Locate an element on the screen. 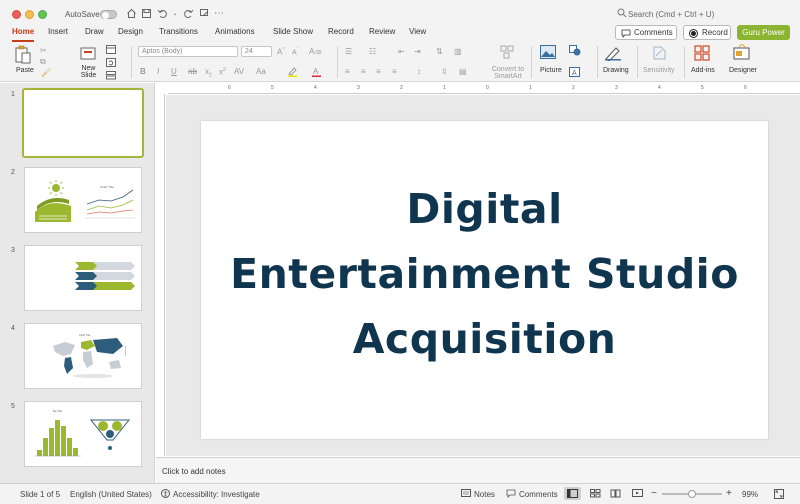 The image size is (800, 504). increase-indent-icon: ⇥ is located at coordinates (417, 51).